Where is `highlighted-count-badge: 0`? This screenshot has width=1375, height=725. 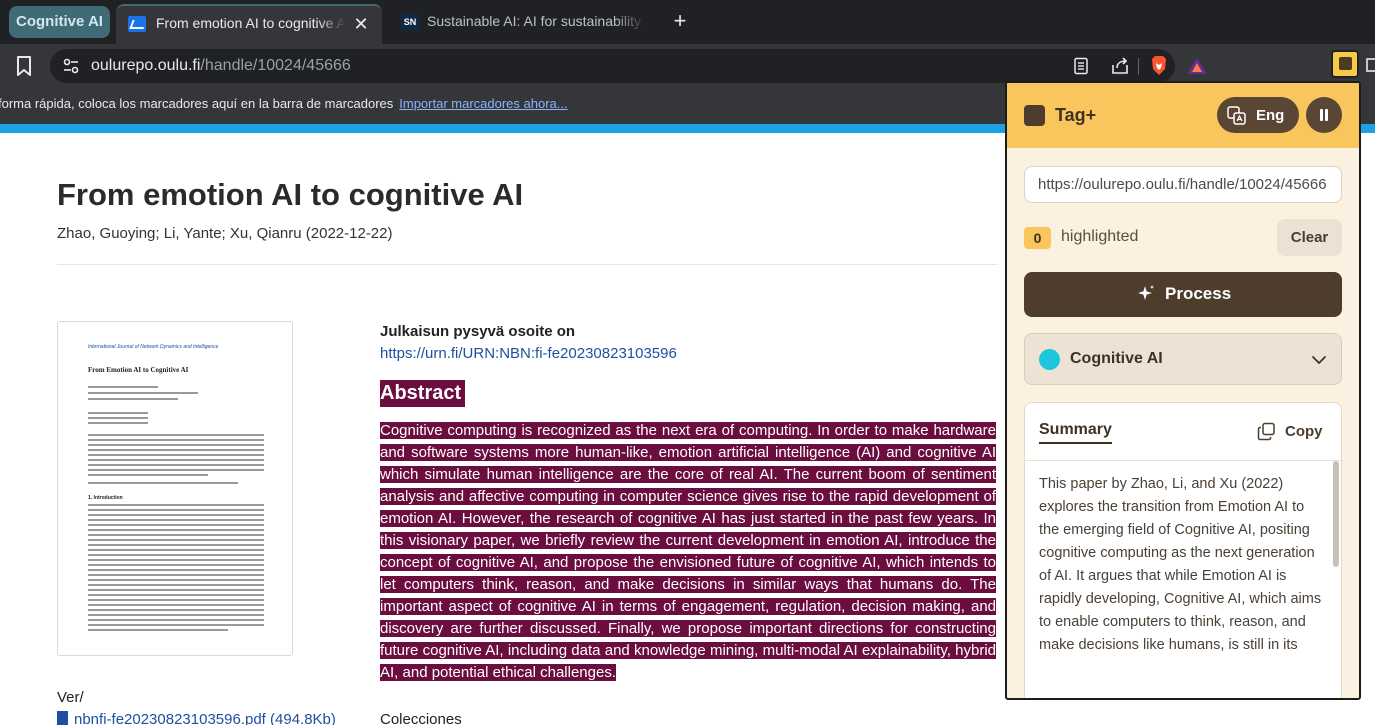
highlighted-count-badge: 0 is located at coordinates (1037, 238).